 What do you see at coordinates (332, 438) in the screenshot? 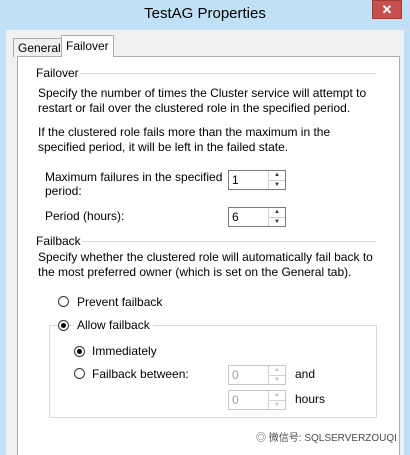
I see `watermark-text: 微信号: SQLSERVERZOUQI` at bounding box center [332, 438].